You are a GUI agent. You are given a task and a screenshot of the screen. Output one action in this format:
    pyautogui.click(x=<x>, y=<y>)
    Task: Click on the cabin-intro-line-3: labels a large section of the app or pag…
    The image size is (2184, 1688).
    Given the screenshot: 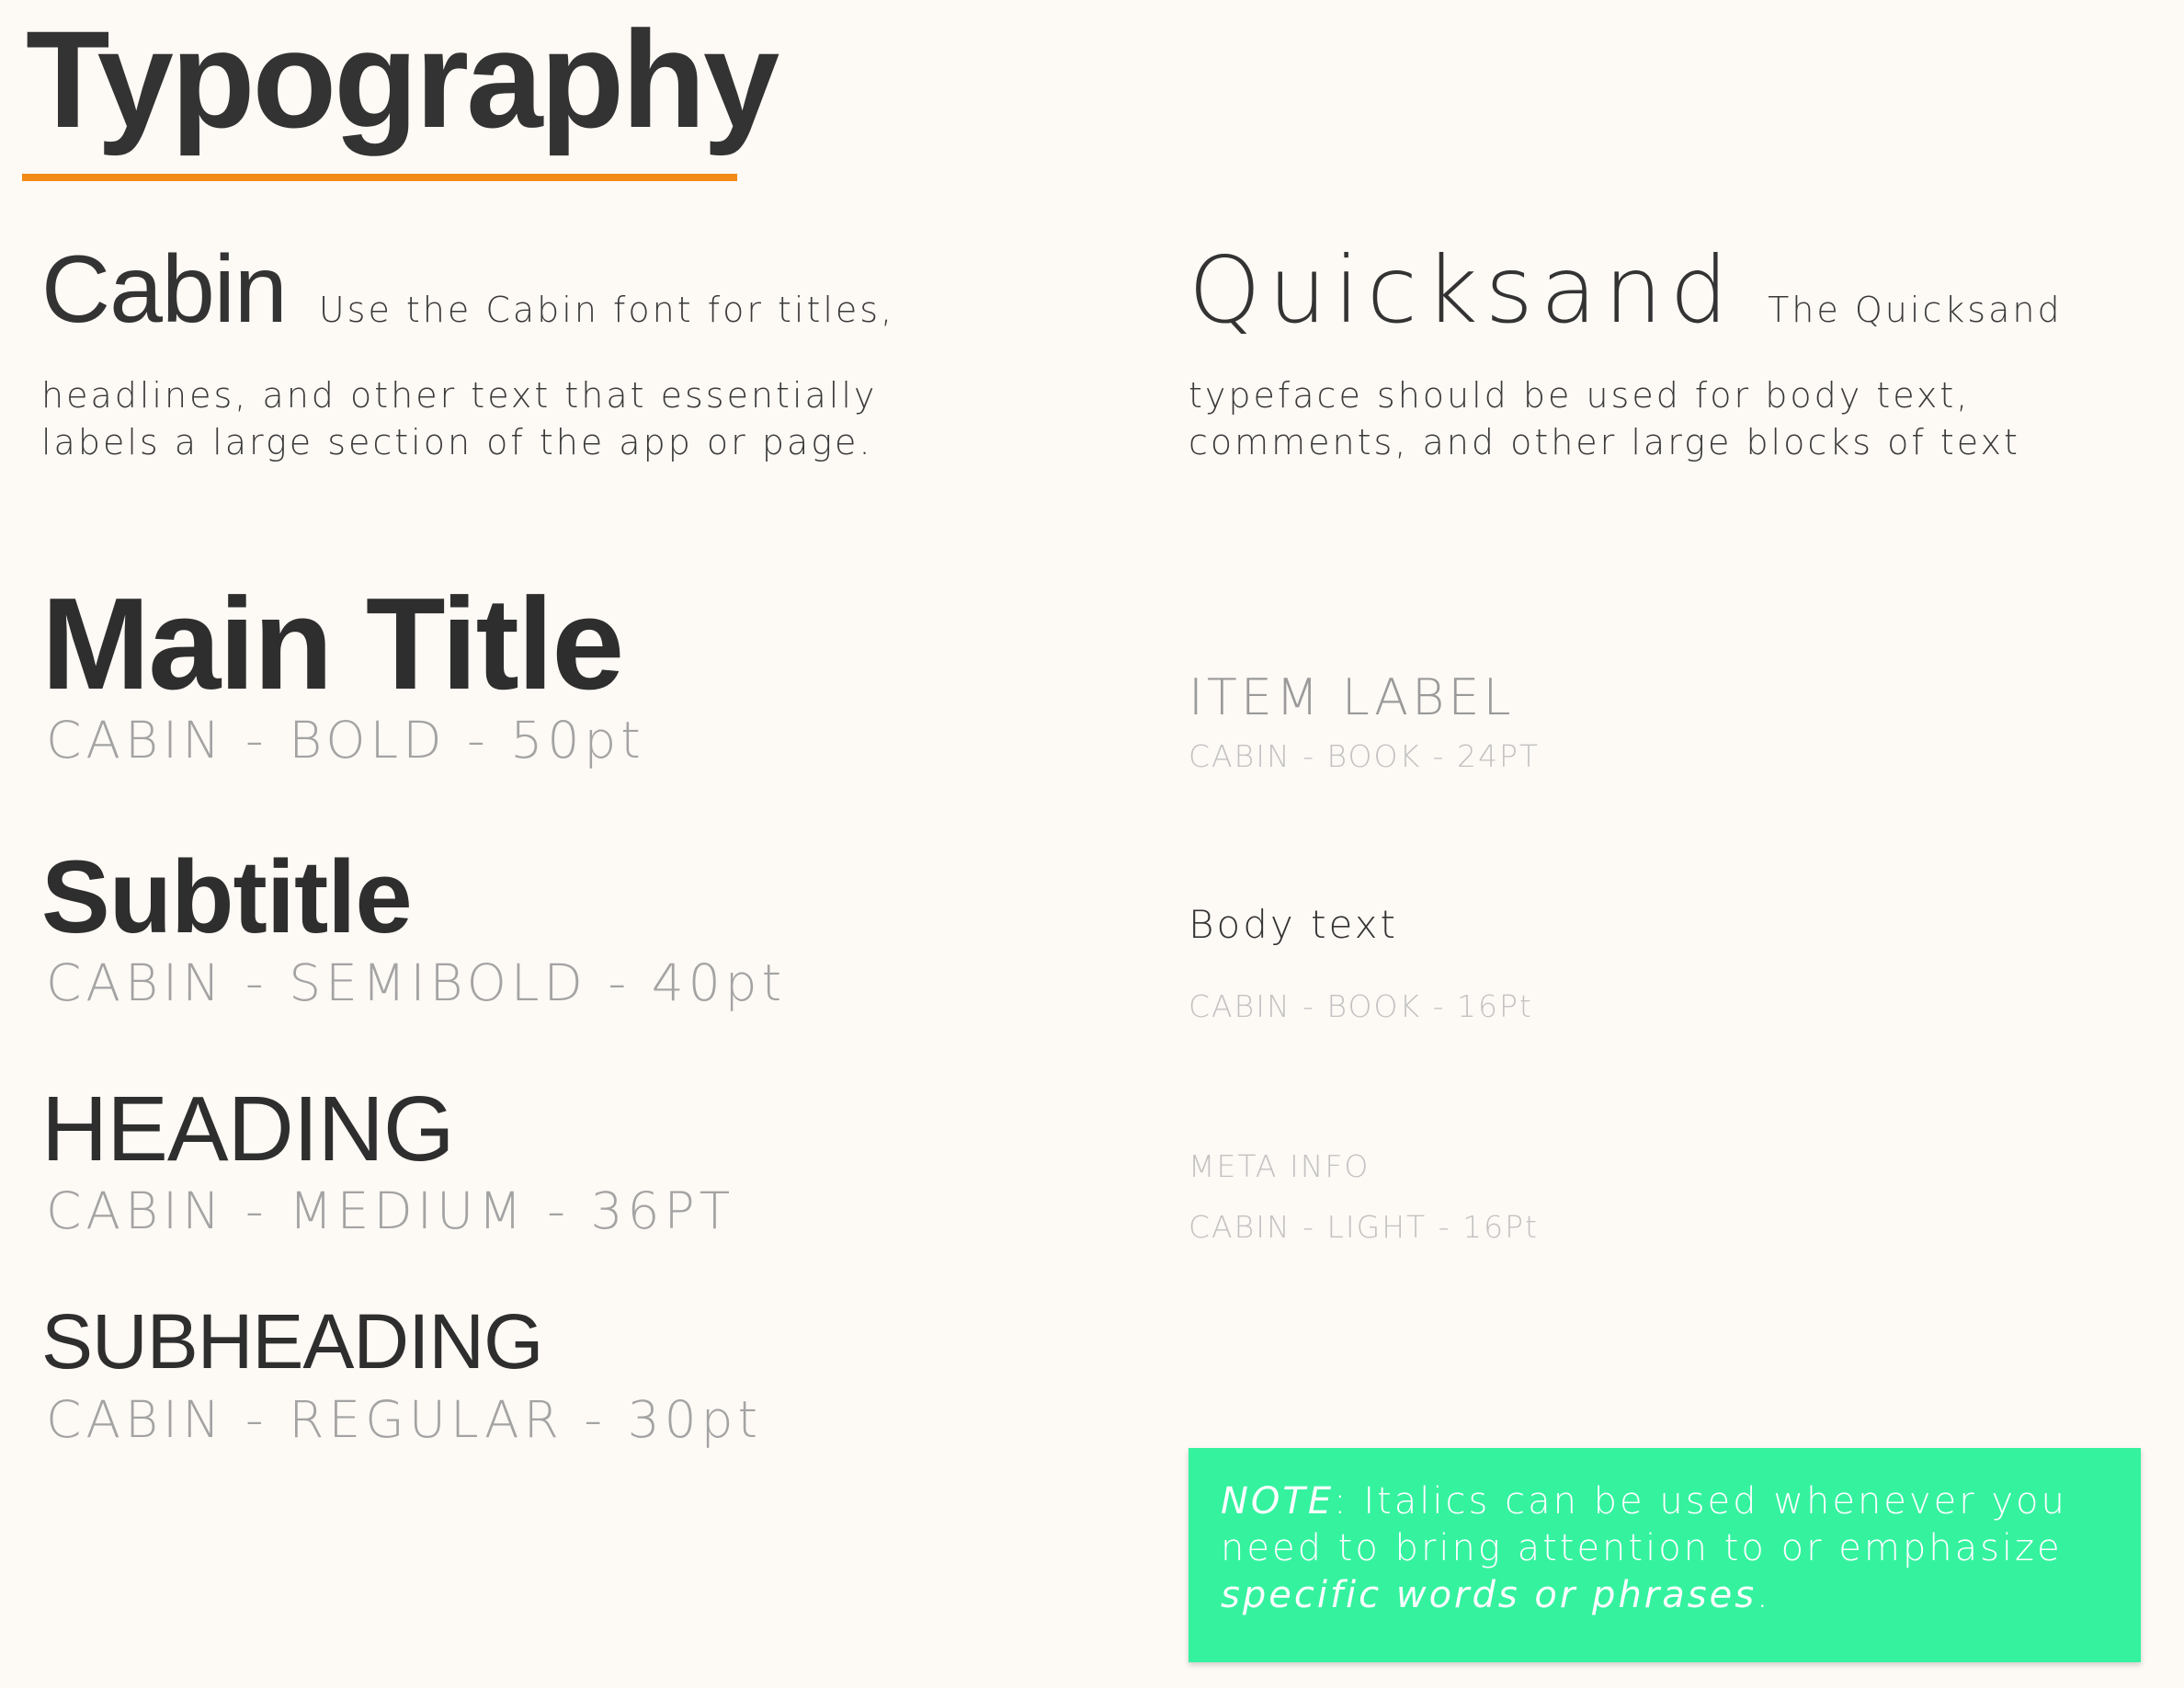 What is the action you would take?
    pyautogui.click(x=457, y=442)
    